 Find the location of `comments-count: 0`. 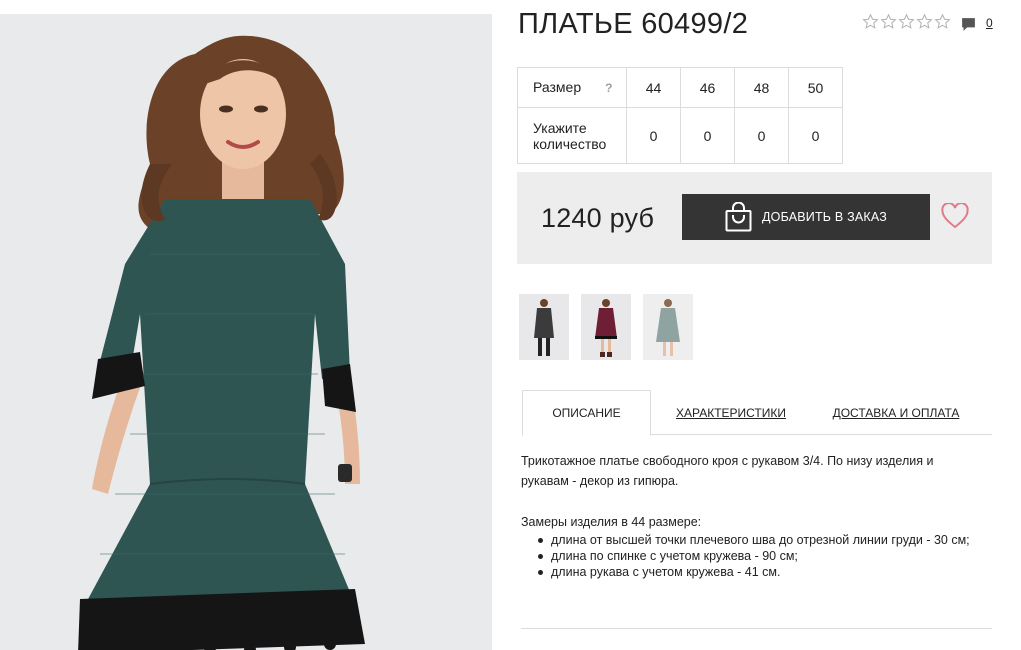

comments-count: 0 is located at coordinates (989, 23).